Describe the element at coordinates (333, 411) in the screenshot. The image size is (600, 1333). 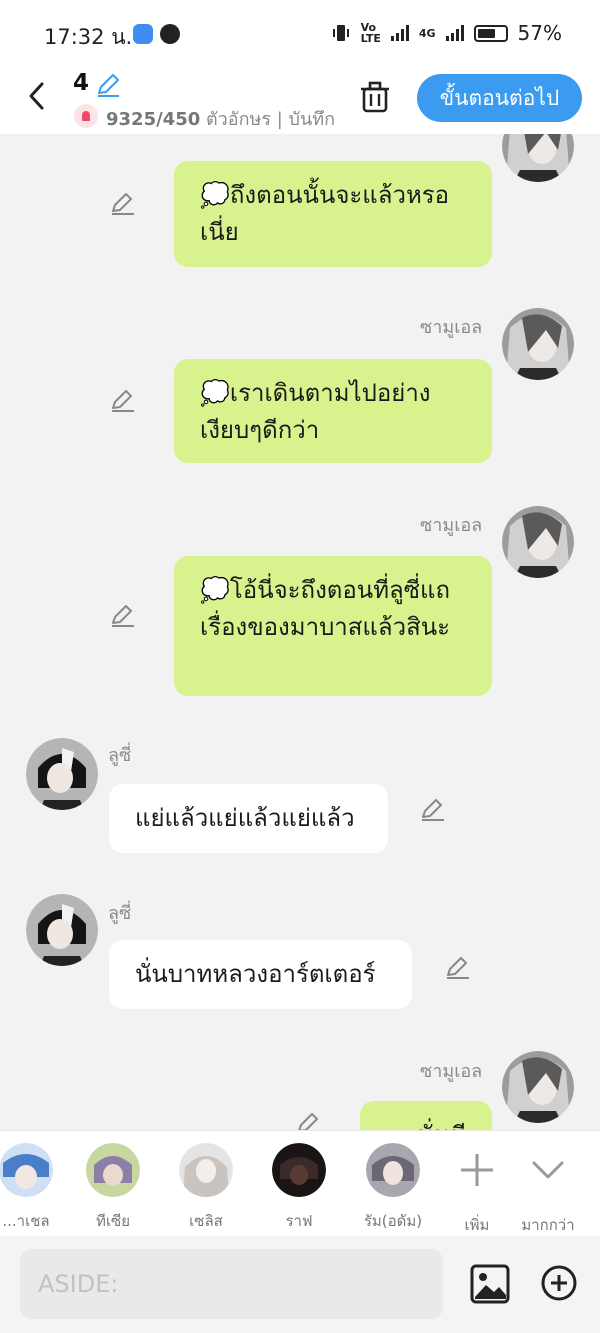
I see `message-bubble: 💭เราเดินตามไปอย่างเงียบๆดีกว่า` at that location.